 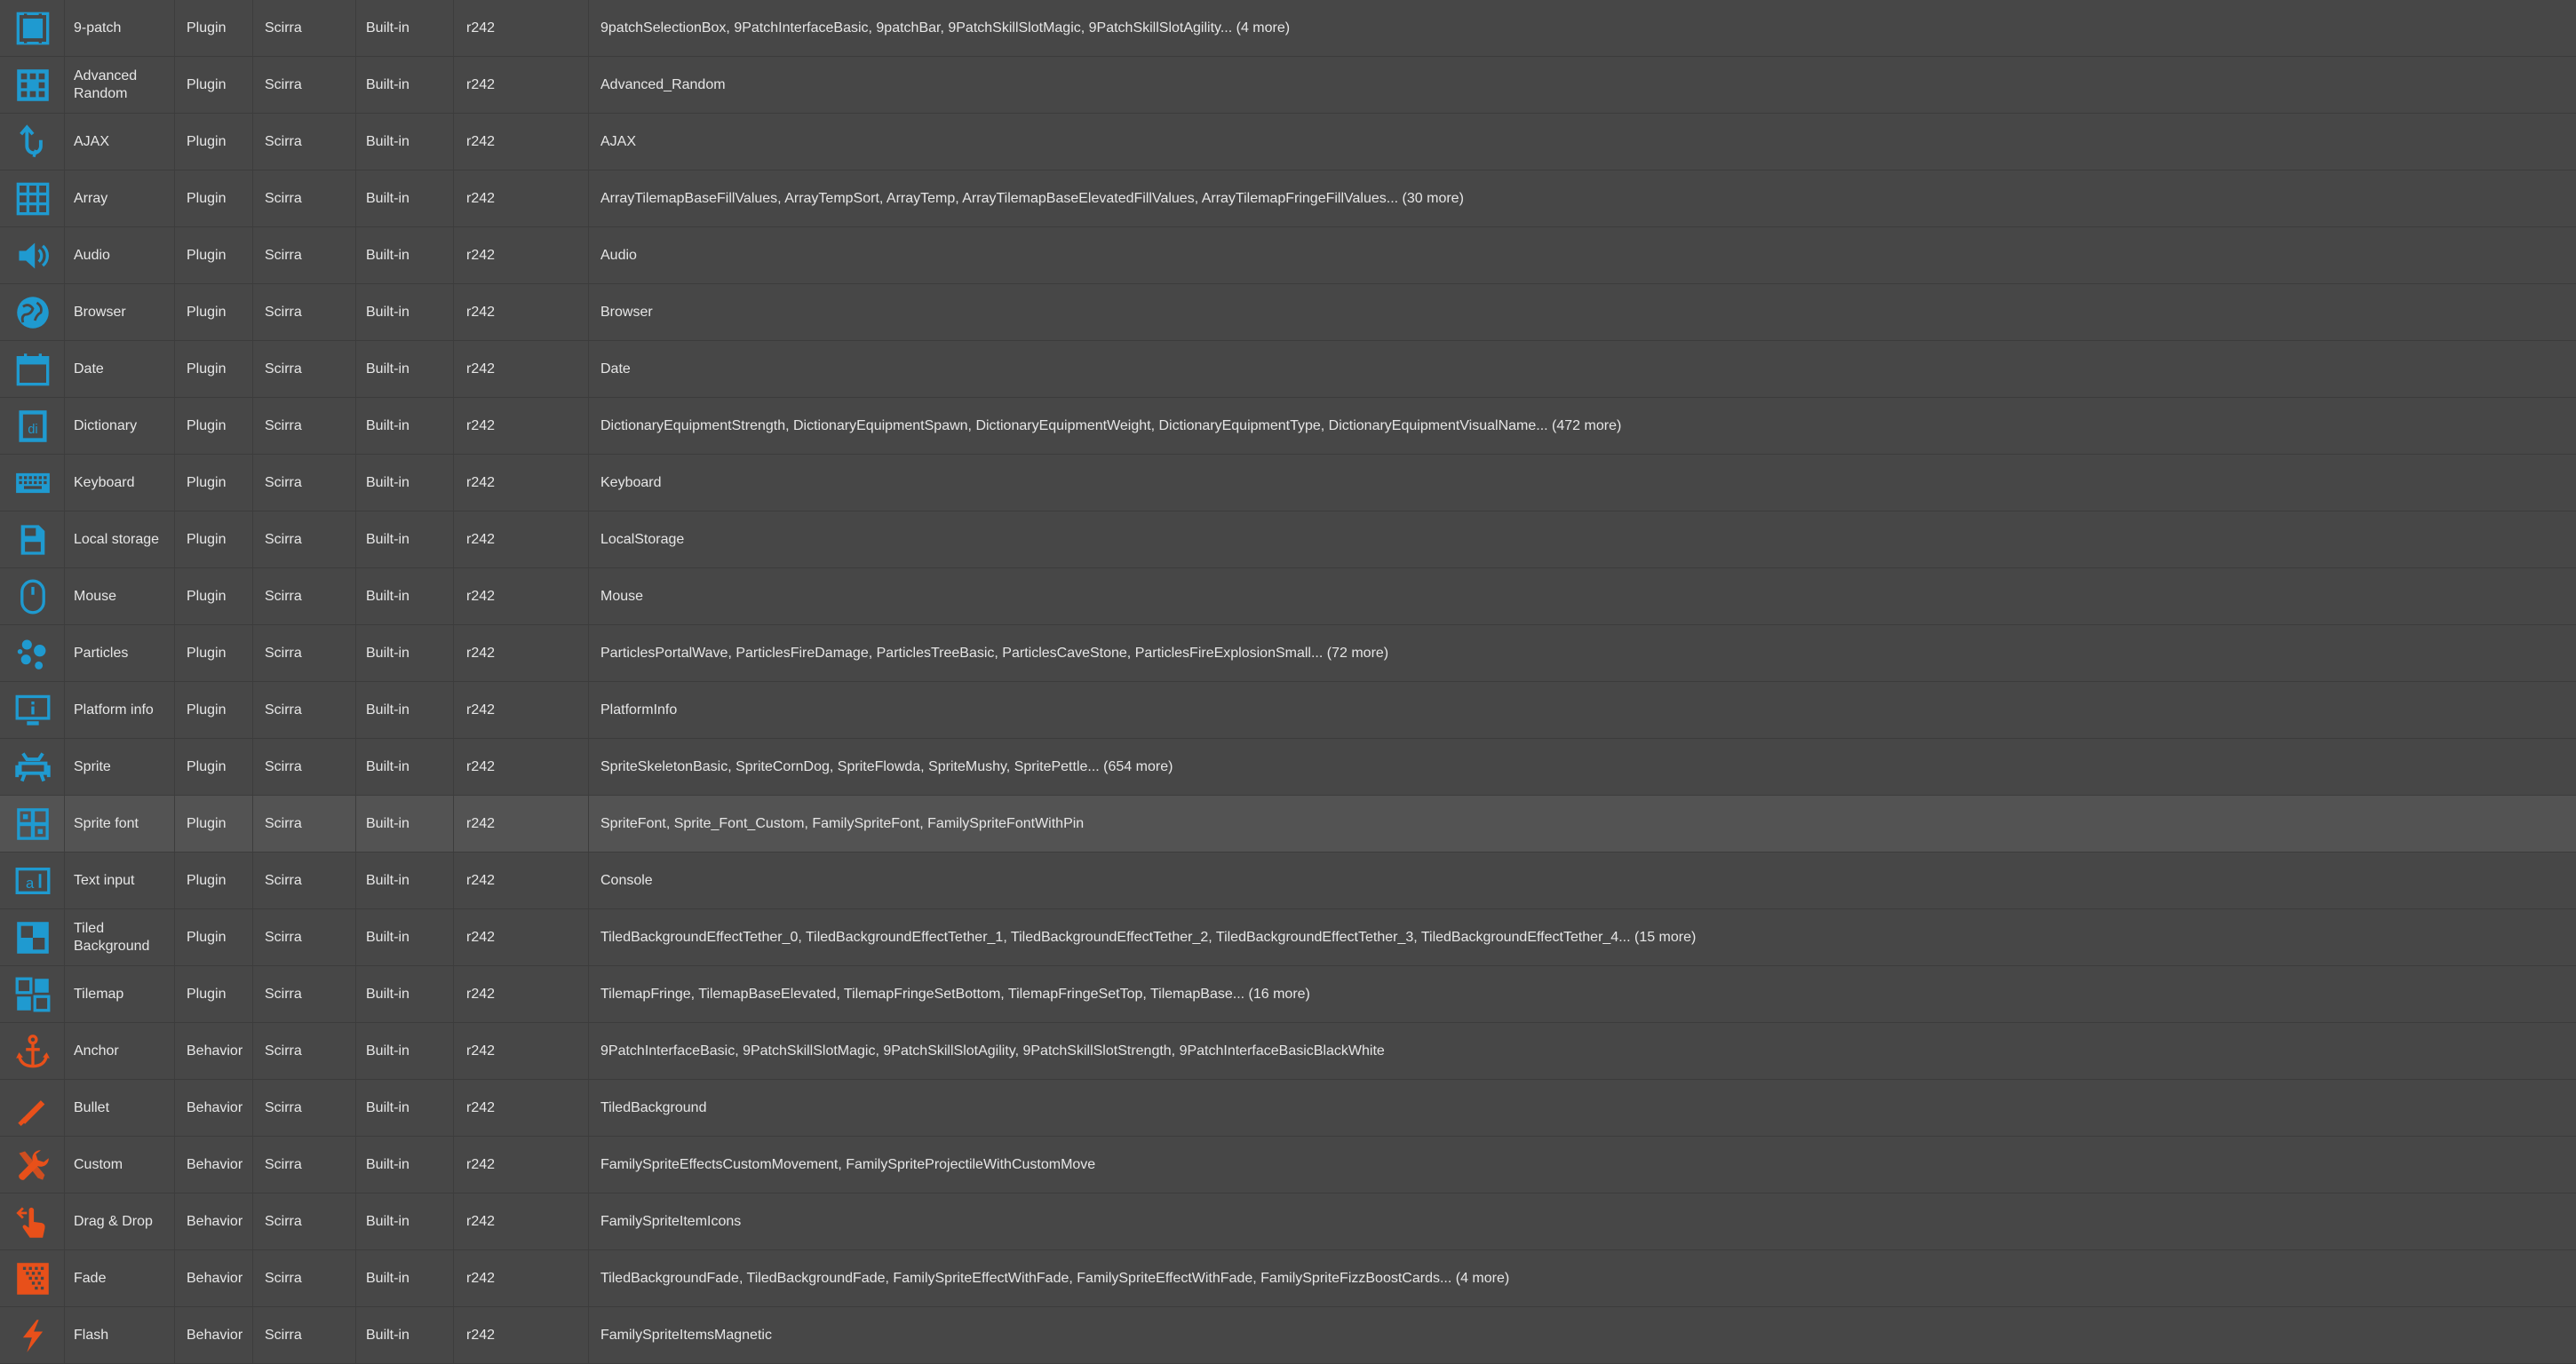 What do you see at coordinates (631, 482) in the screenshot?
I see `used-by-cell: Keyboard` at bounding box center [631, 482].